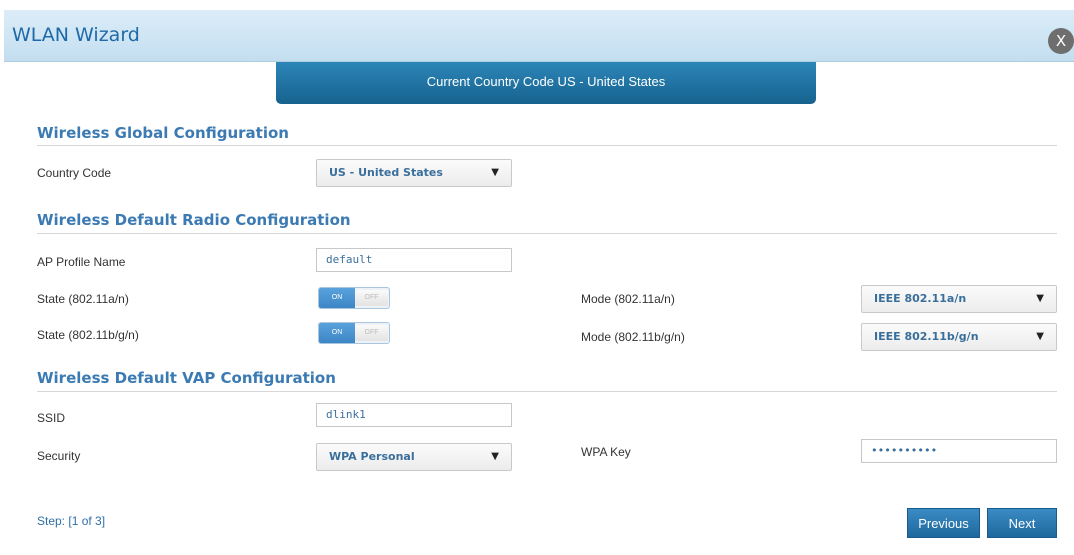 The image size is (1074, 555). Describe the element at coordinates (633, 337) in the screenshot. I see `mode-bg-label: Mode (802.11b/g/n)` at that location.